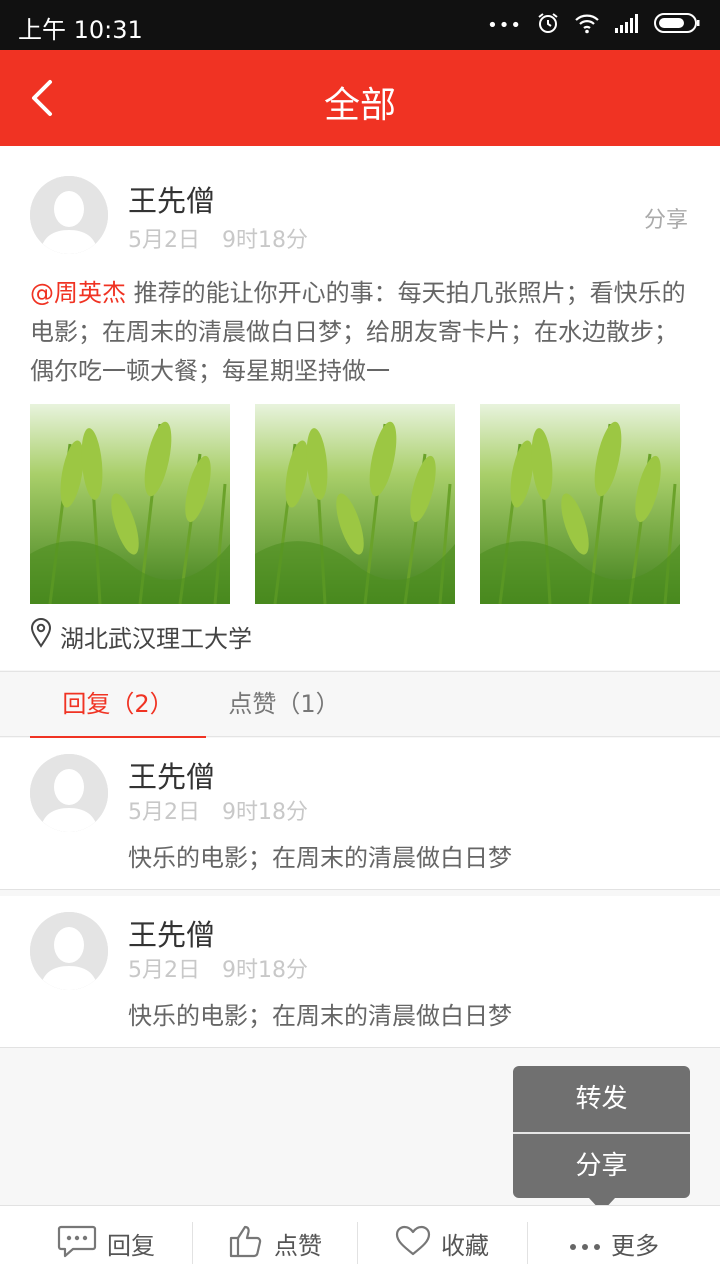 The width and height of the screenshot is (720, 1280). I want to click on like-button: 点赞, so click(275, 1243).